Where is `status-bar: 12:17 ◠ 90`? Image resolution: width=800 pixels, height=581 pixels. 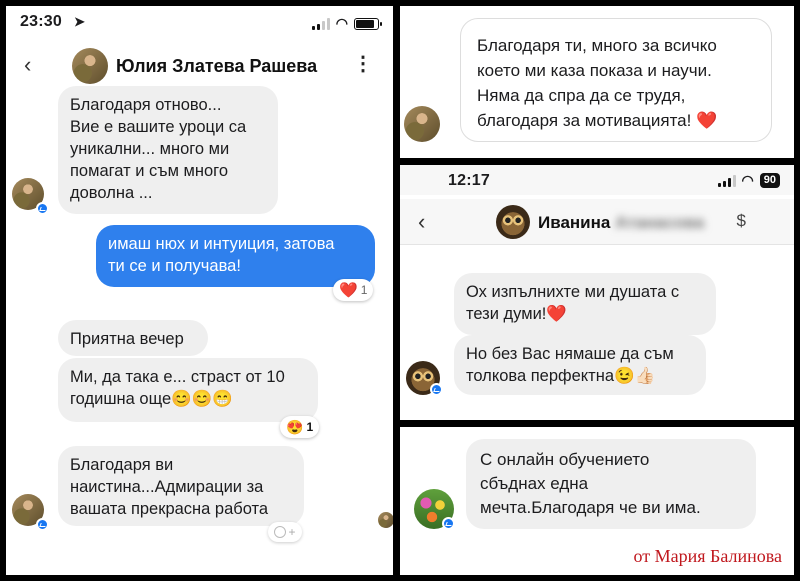 status-bar: 12:17 ◠ 90 is located at coordinates (597, 180).